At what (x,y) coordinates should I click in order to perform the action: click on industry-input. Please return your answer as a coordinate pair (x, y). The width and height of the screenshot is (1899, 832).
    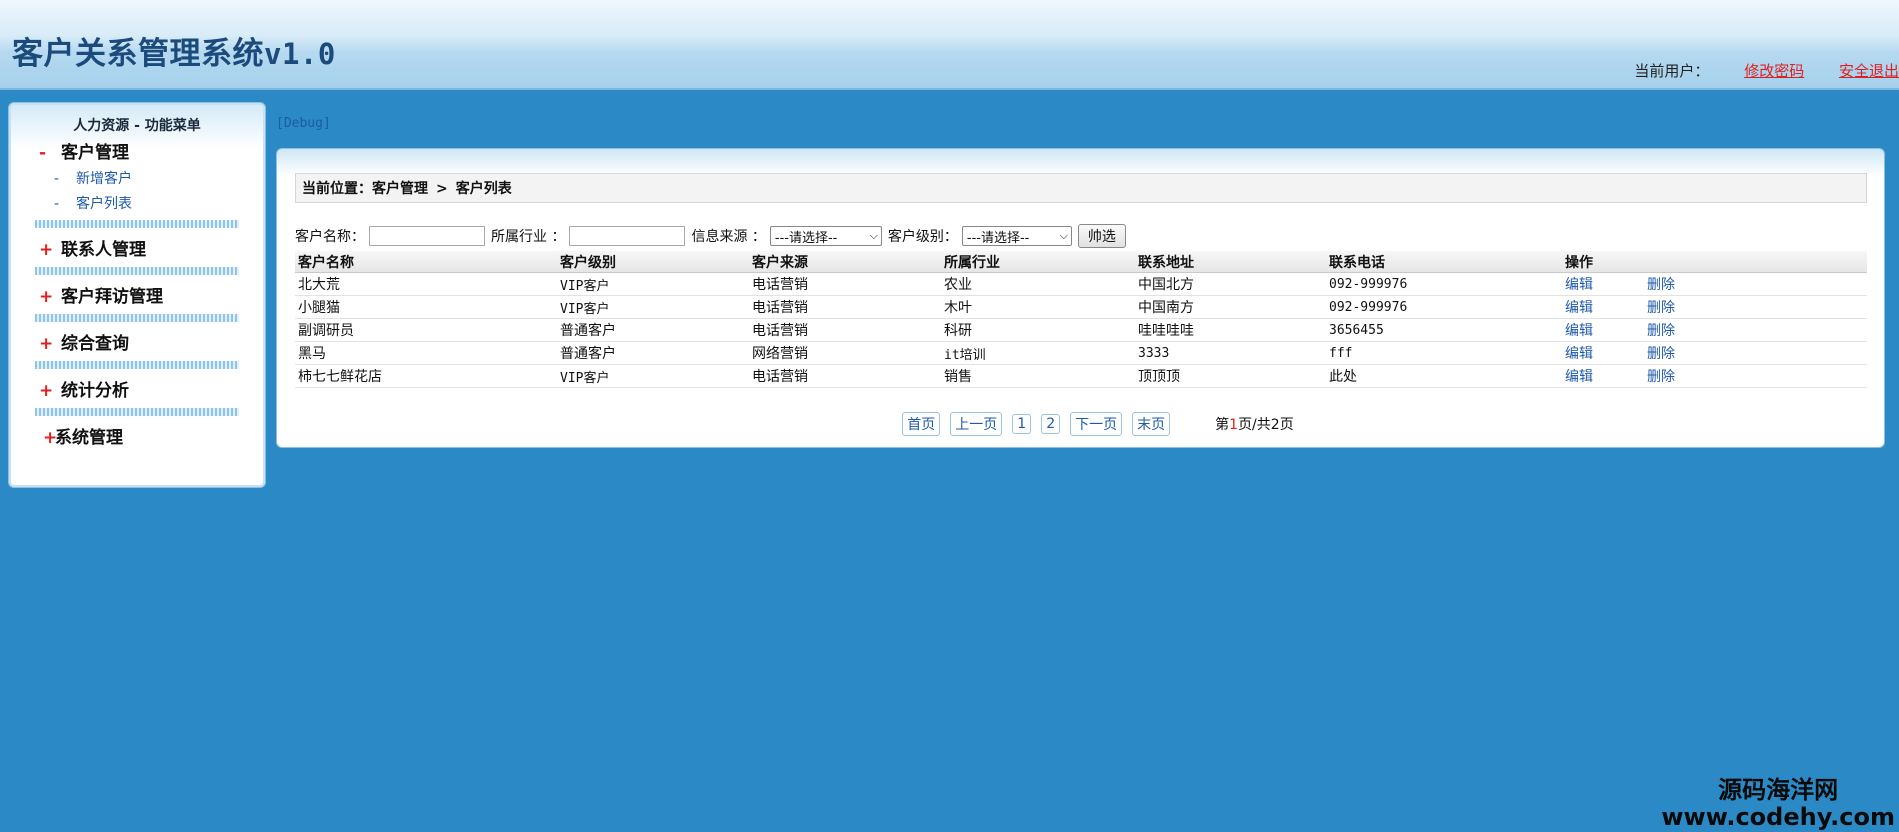
    Looking at the image, I should click on (627, 236).